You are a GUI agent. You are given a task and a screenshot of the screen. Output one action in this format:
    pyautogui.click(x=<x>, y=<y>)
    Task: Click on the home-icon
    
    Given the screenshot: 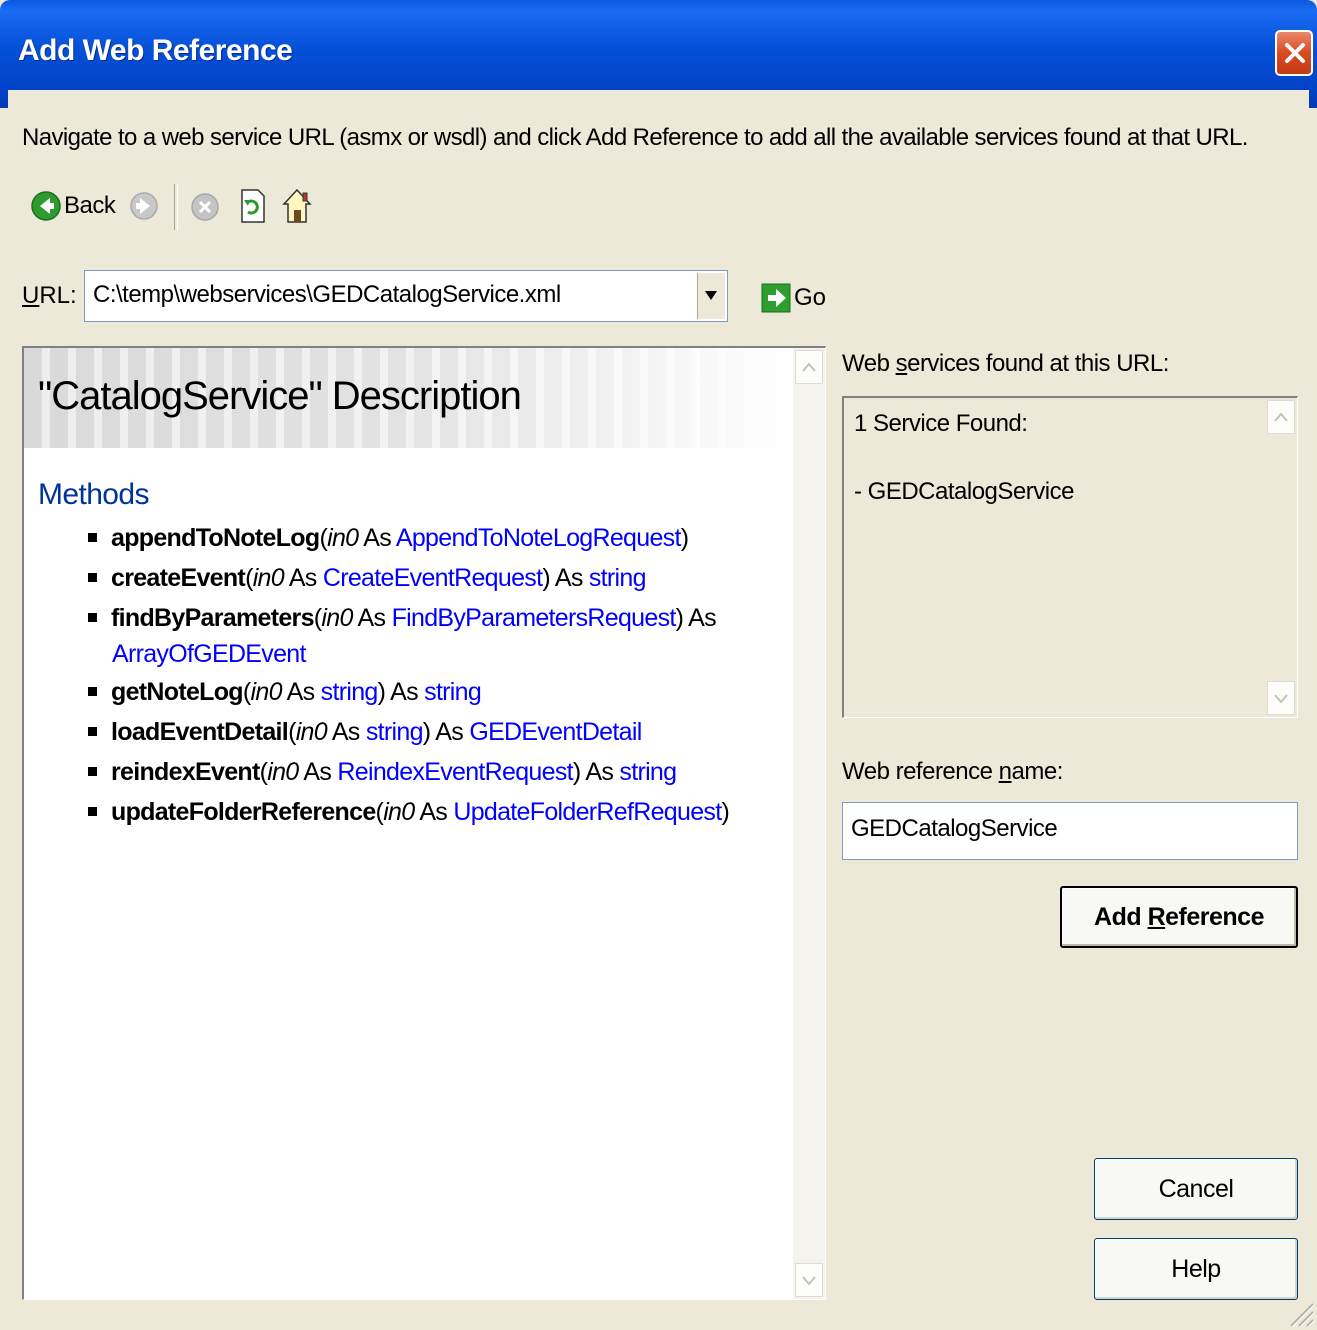 What is the action you would take?
    pyautogui.click(x=297, y=206)
    